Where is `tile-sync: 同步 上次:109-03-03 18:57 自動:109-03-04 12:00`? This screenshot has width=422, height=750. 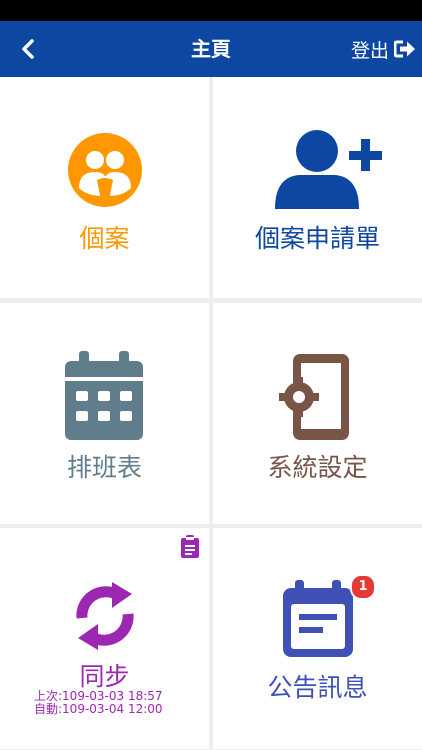 tile-sync: 同步 上次:109-03-03 18:57 自動:109-03-04 12:00 is located at coordinates (104, 638).